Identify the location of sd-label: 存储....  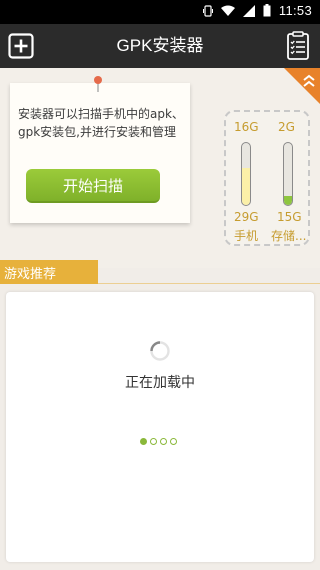
(289, 236).